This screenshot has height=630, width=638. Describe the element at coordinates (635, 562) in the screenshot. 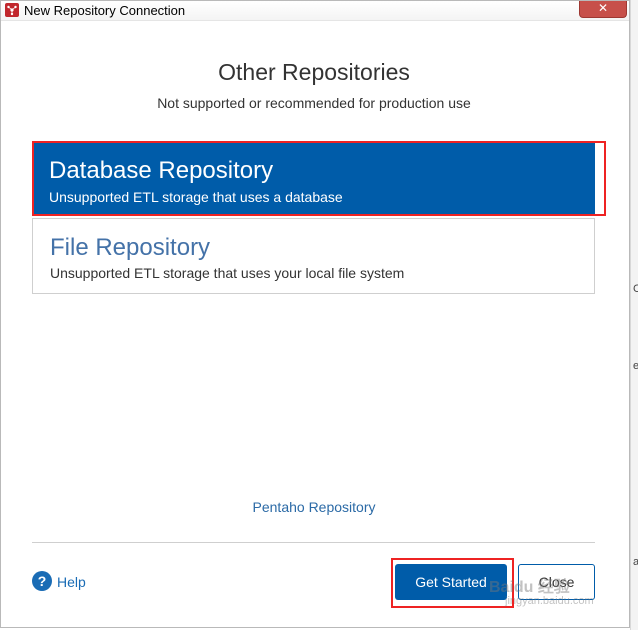

I see `background-text: a` at that location.